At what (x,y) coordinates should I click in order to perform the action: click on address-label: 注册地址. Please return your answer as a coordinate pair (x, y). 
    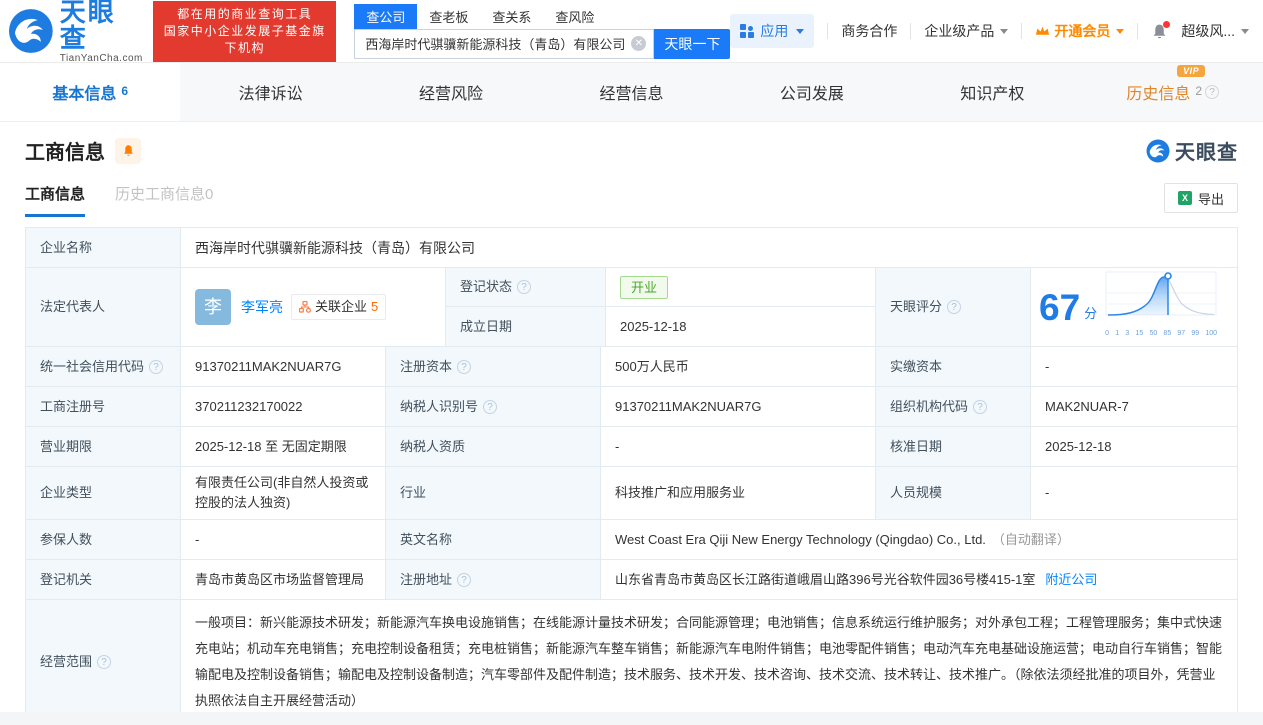
    Looking at the image, I should click on (493, 579).